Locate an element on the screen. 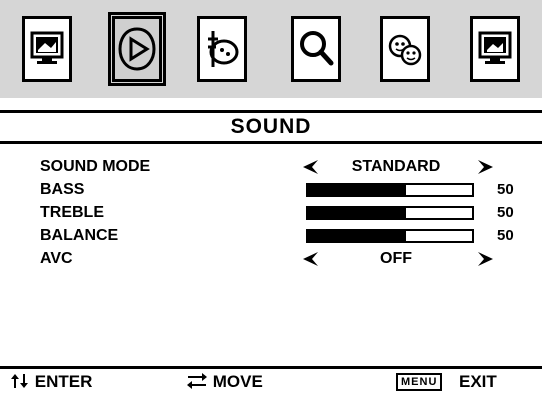  treble-value: 50 is located at coordinates (505, 212).